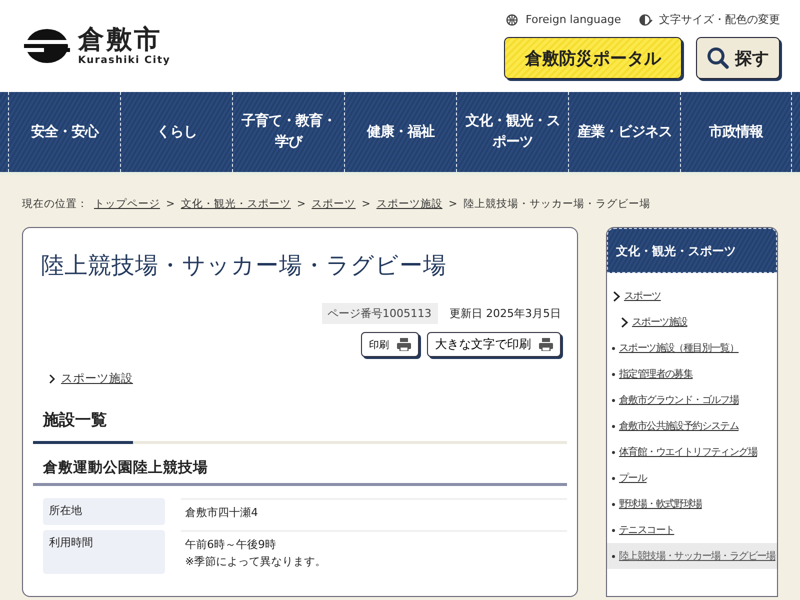 The image size is (800, 600). I want to click on sidebar-title: 文化・観光・スポーツ, so click(692, 250).